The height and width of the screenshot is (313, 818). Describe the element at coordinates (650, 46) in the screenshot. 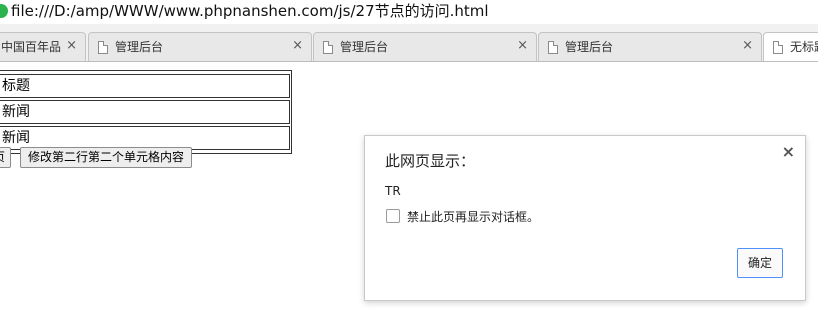

I see `tab-4: 管理后台 ×` at that location.